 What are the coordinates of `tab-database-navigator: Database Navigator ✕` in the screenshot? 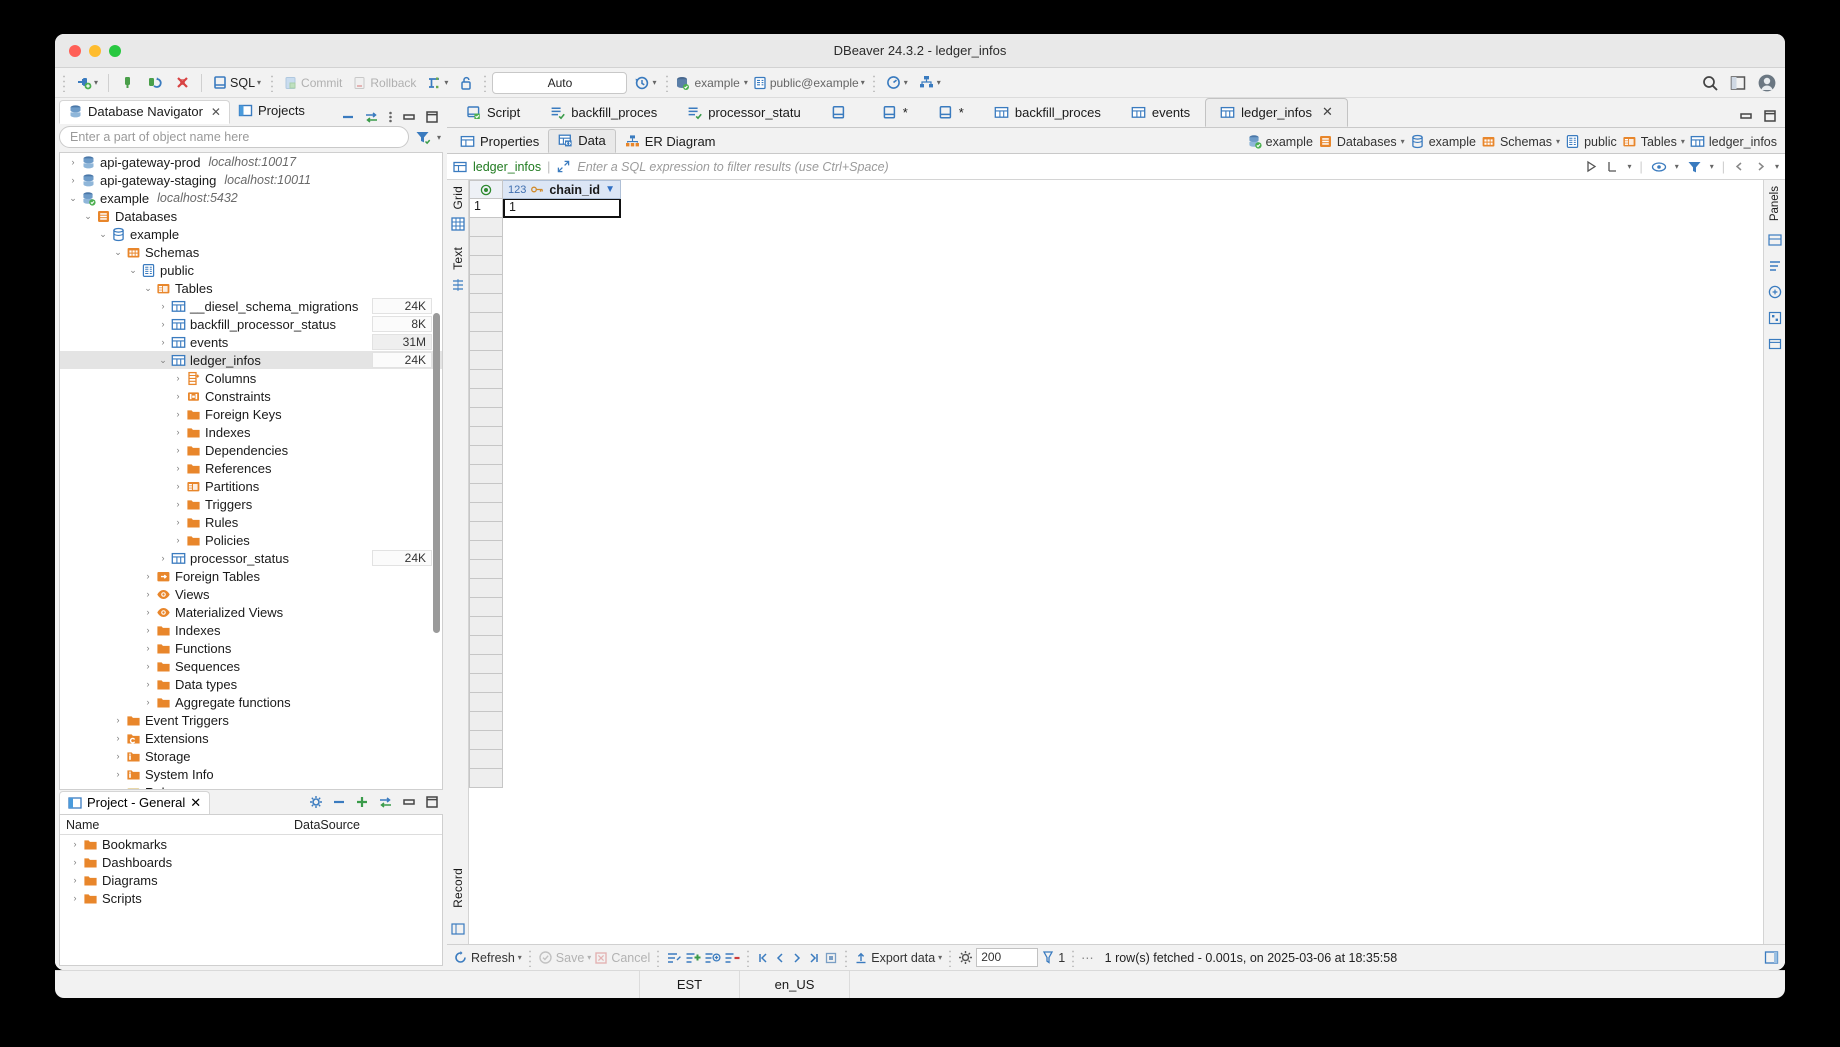 It's located at (144, 112).